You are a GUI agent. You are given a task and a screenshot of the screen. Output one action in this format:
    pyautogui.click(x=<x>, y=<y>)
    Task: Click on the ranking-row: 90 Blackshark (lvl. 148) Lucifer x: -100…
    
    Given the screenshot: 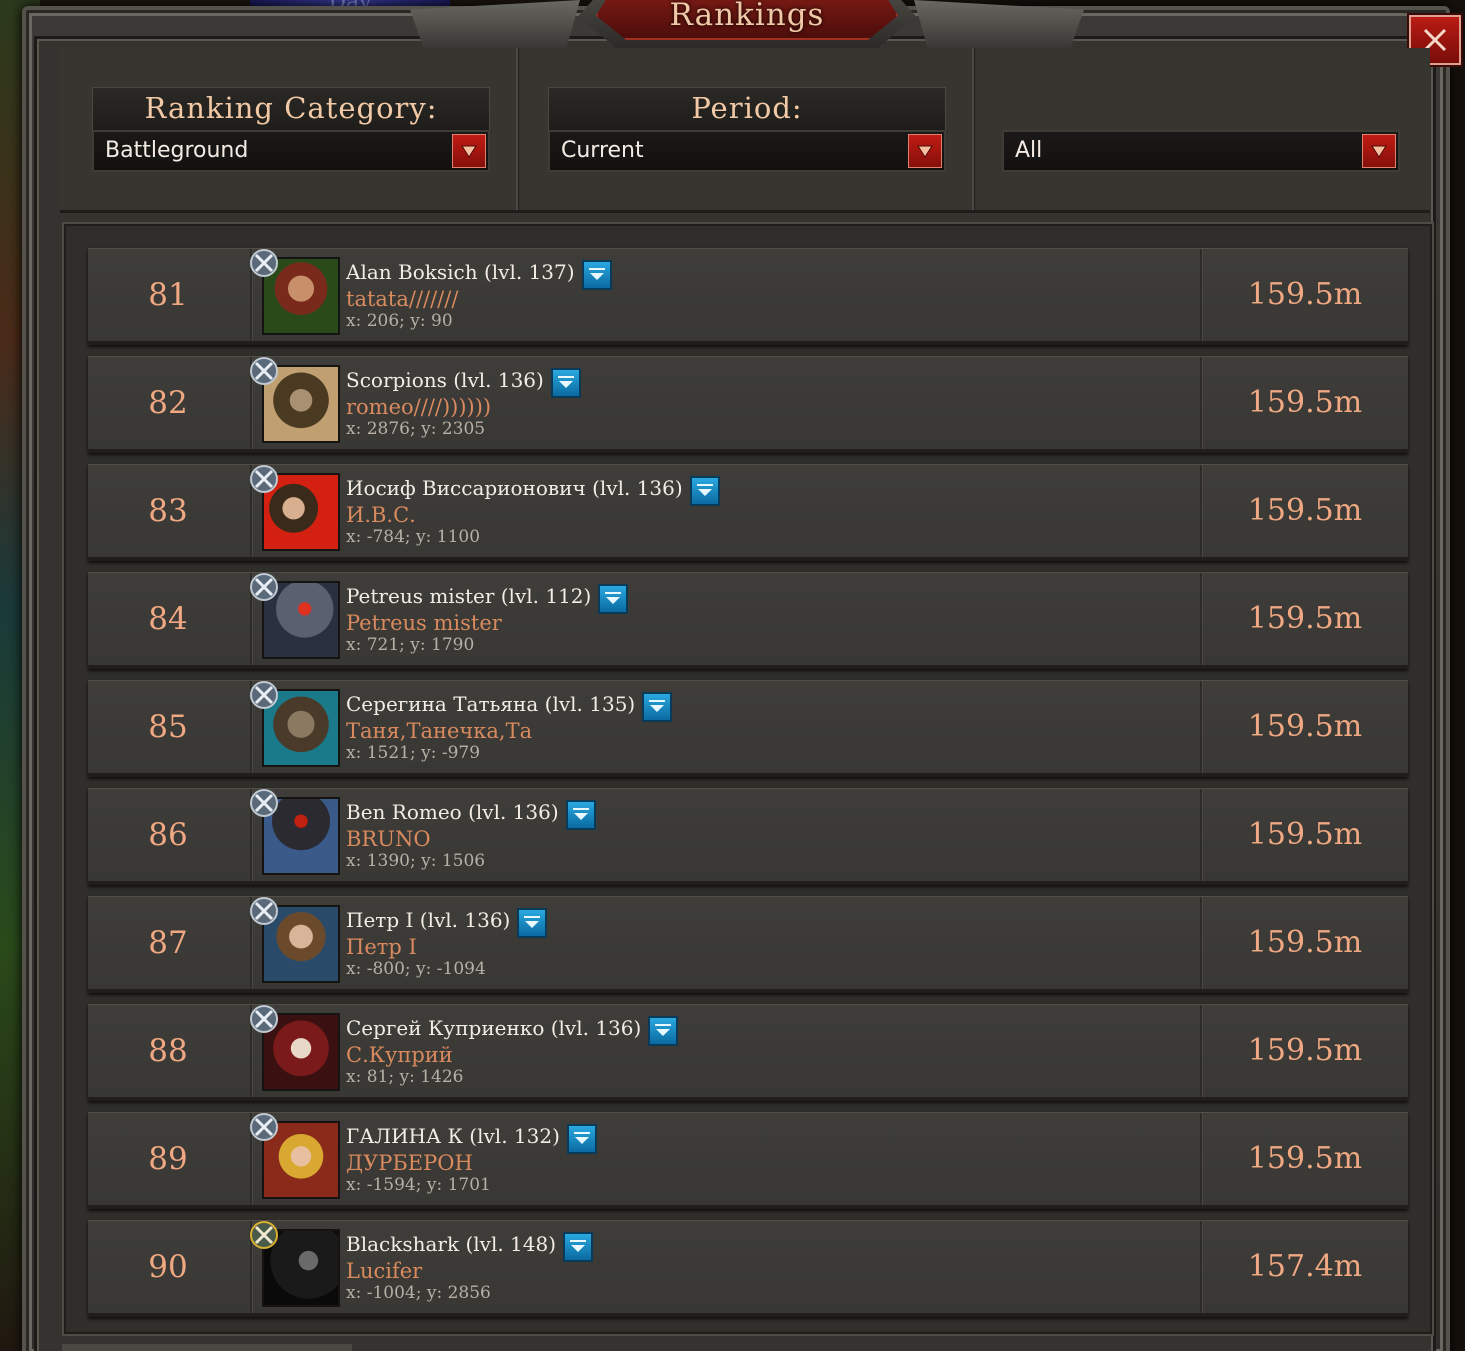 What is the action you would take?
    pyautogui.click(x=748, y=1268)
    